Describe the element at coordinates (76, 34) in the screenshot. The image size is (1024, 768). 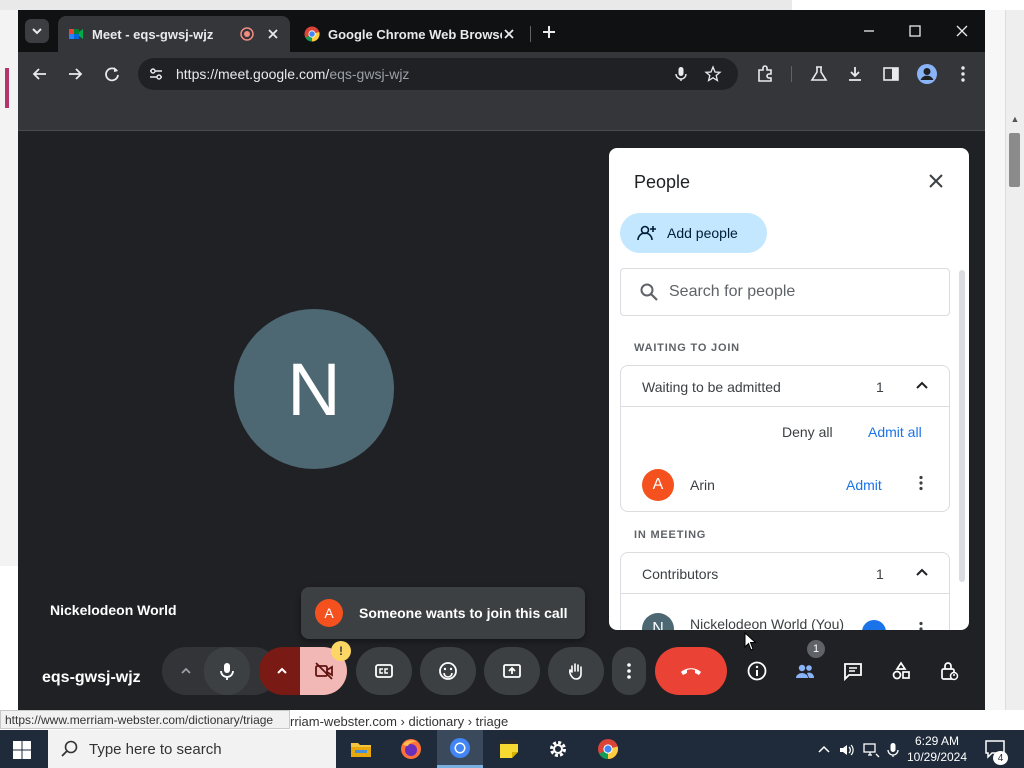
I see `google-meet-icon` at that location.